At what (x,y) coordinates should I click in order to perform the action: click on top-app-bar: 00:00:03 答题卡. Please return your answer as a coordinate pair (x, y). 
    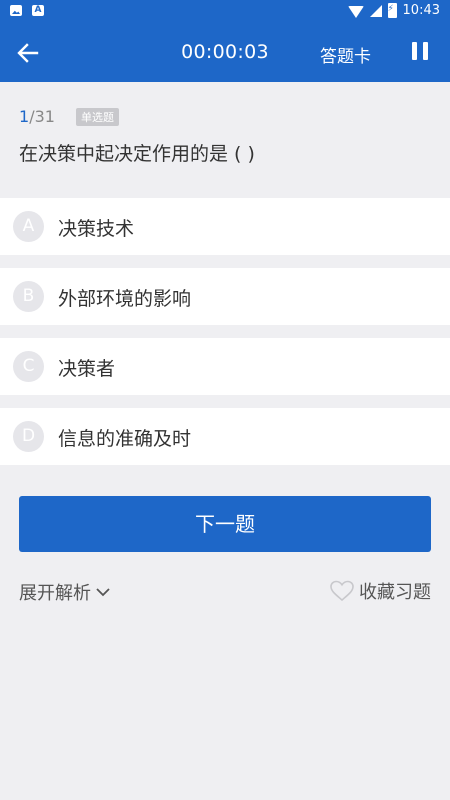
    Looking at the image, I should click on (225, 53).